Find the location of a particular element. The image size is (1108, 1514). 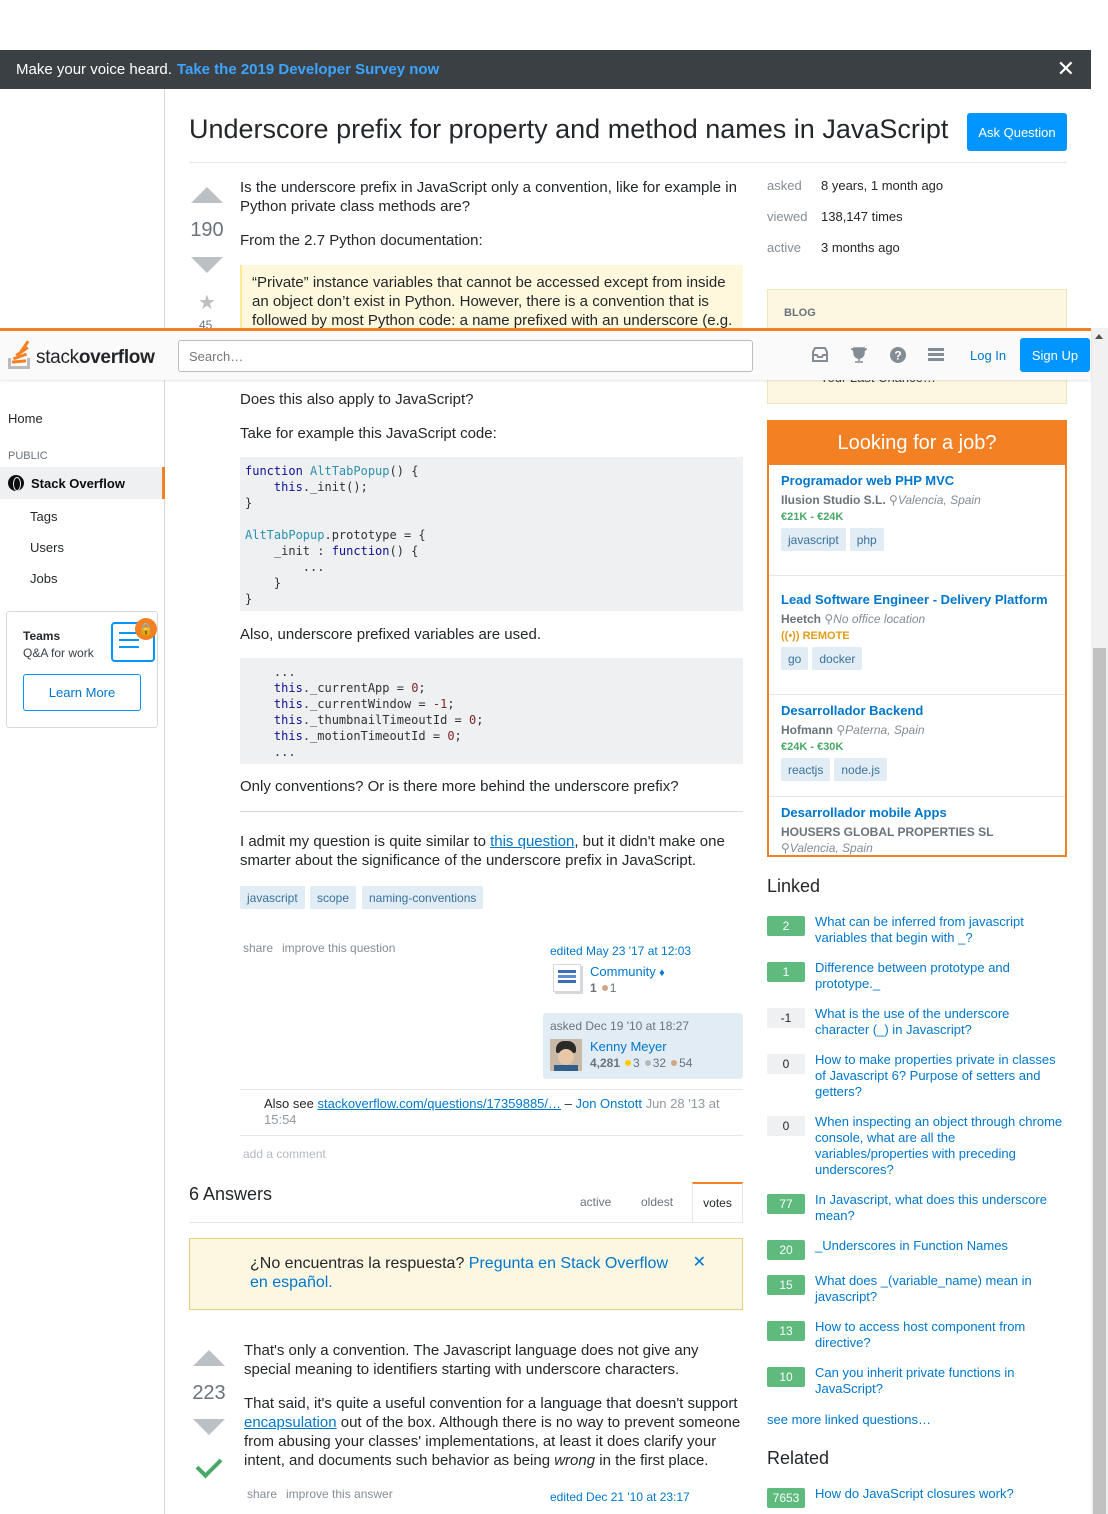

job-title: Programador web PHP MVC is located at coordinates (923, 481).